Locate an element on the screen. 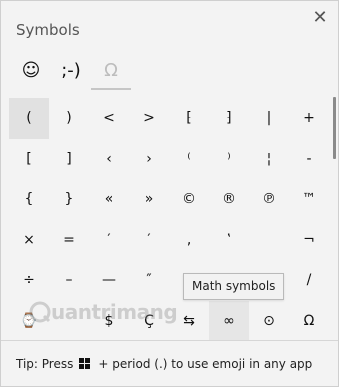 This screenshot has height=387, width=339. symbol-cell: « is located at coordinates (109, 199).